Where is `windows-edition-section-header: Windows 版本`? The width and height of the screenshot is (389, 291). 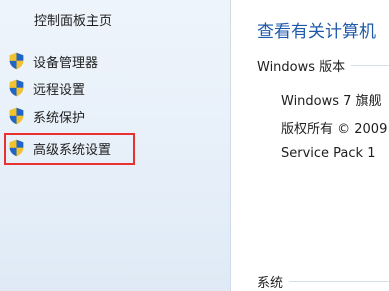 windows-edition-section-header: Windows 版本 is located at coordinates (323, 66).